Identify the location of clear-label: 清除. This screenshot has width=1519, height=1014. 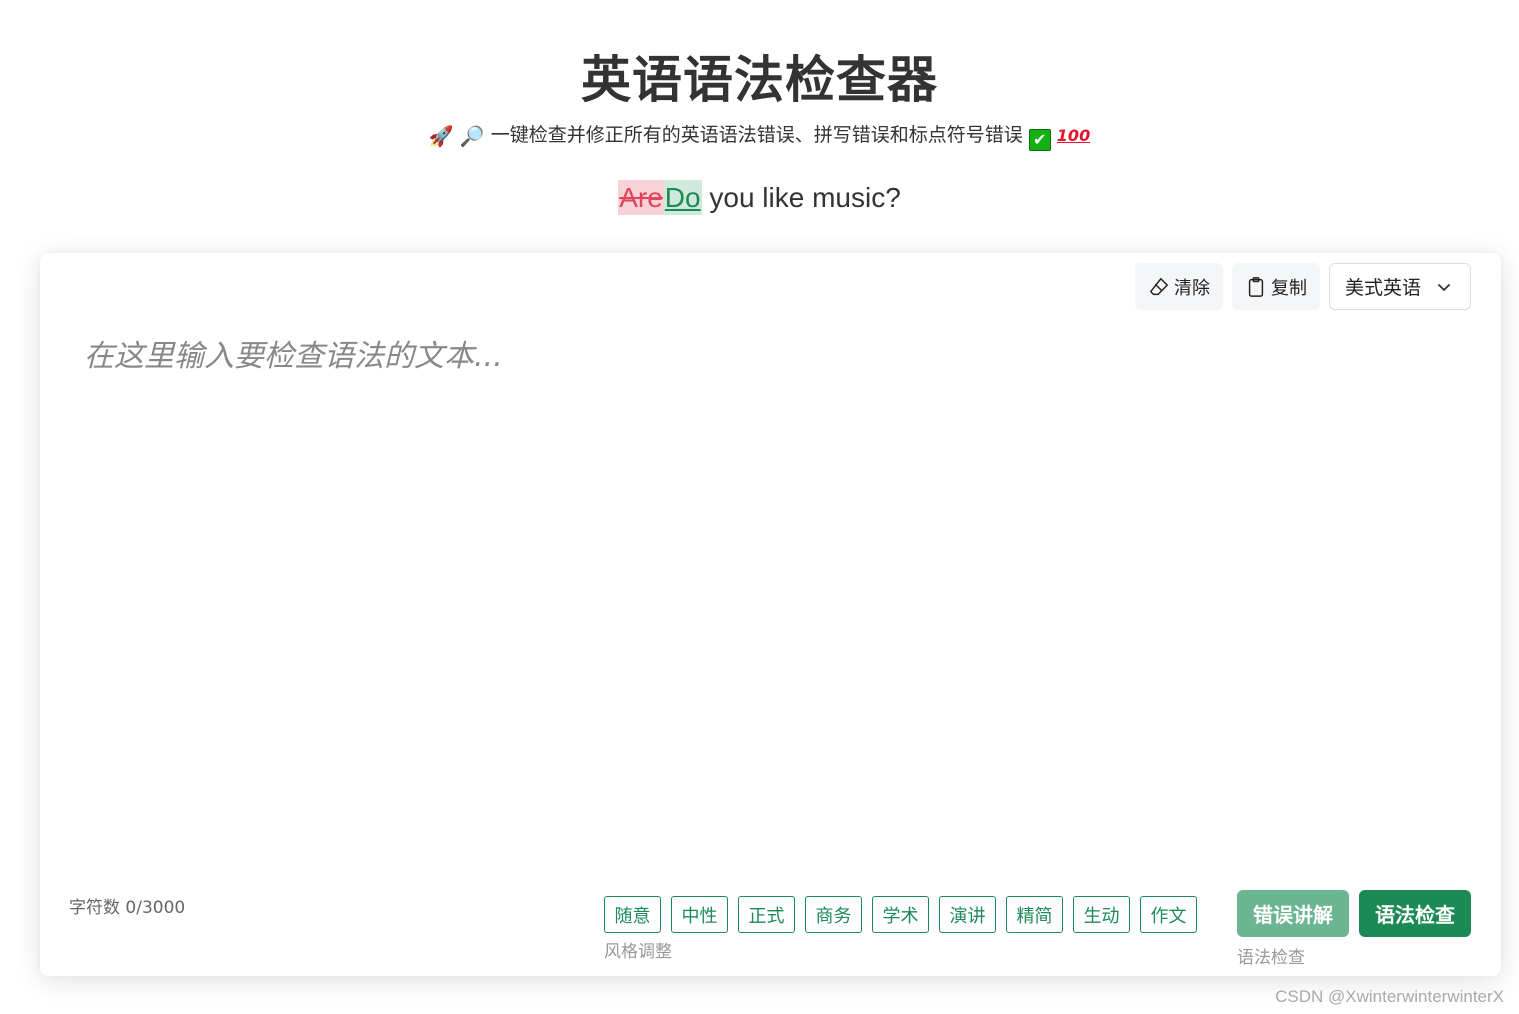
(1192, 288).